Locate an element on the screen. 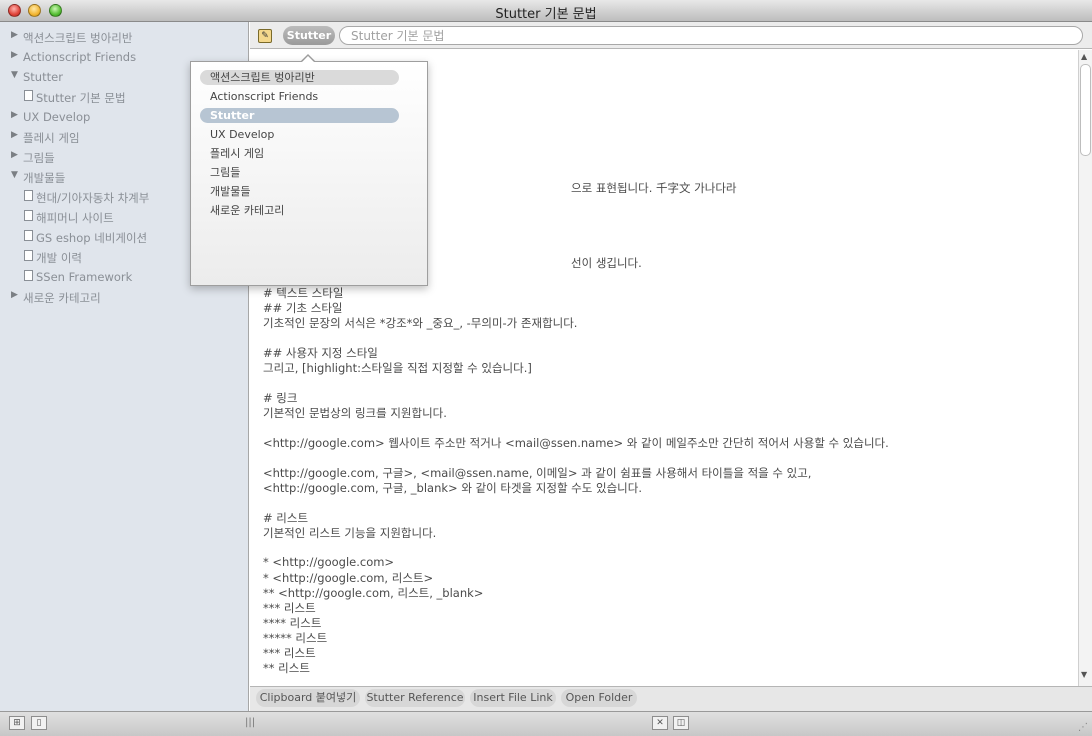 The image size is (1092, 736). document-title-field is located at coordinates (711, 35).